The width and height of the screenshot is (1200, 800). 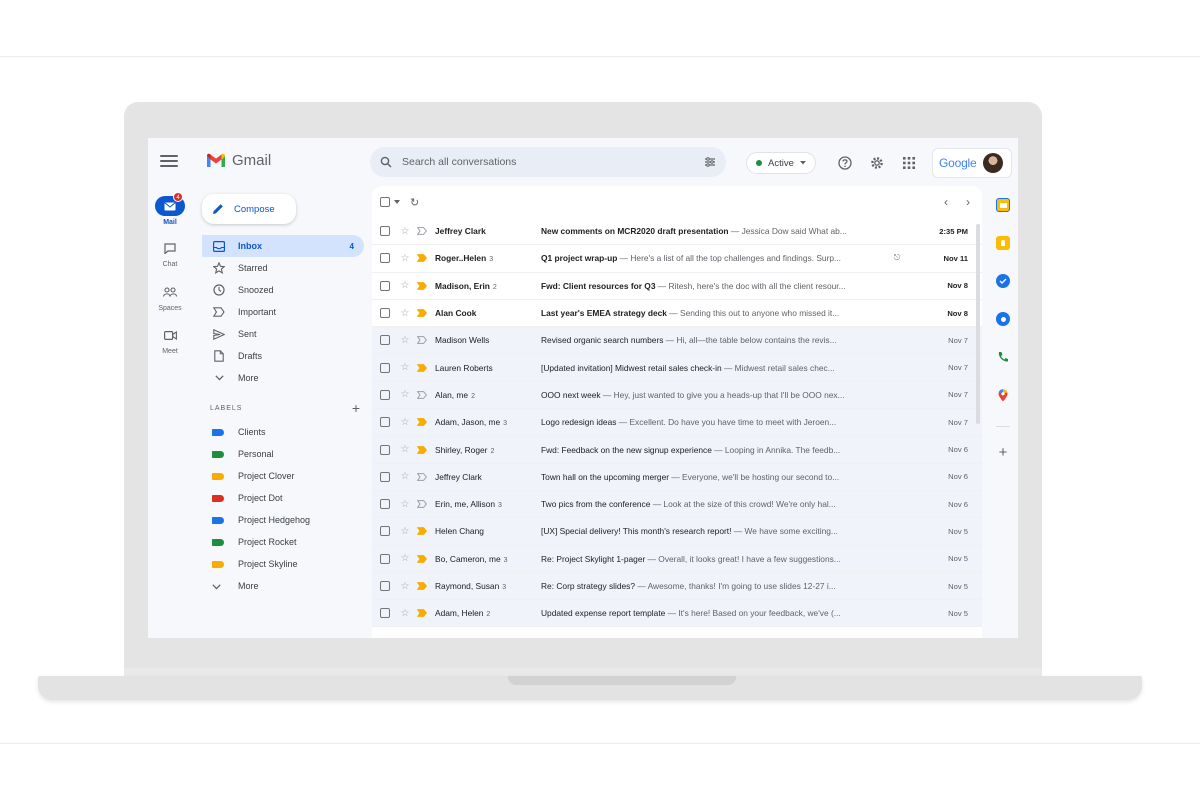 What do you see at coordinates (356, 408) in the screenshot?
I see `add-label-icon: +` at bounding box center [356, 408].